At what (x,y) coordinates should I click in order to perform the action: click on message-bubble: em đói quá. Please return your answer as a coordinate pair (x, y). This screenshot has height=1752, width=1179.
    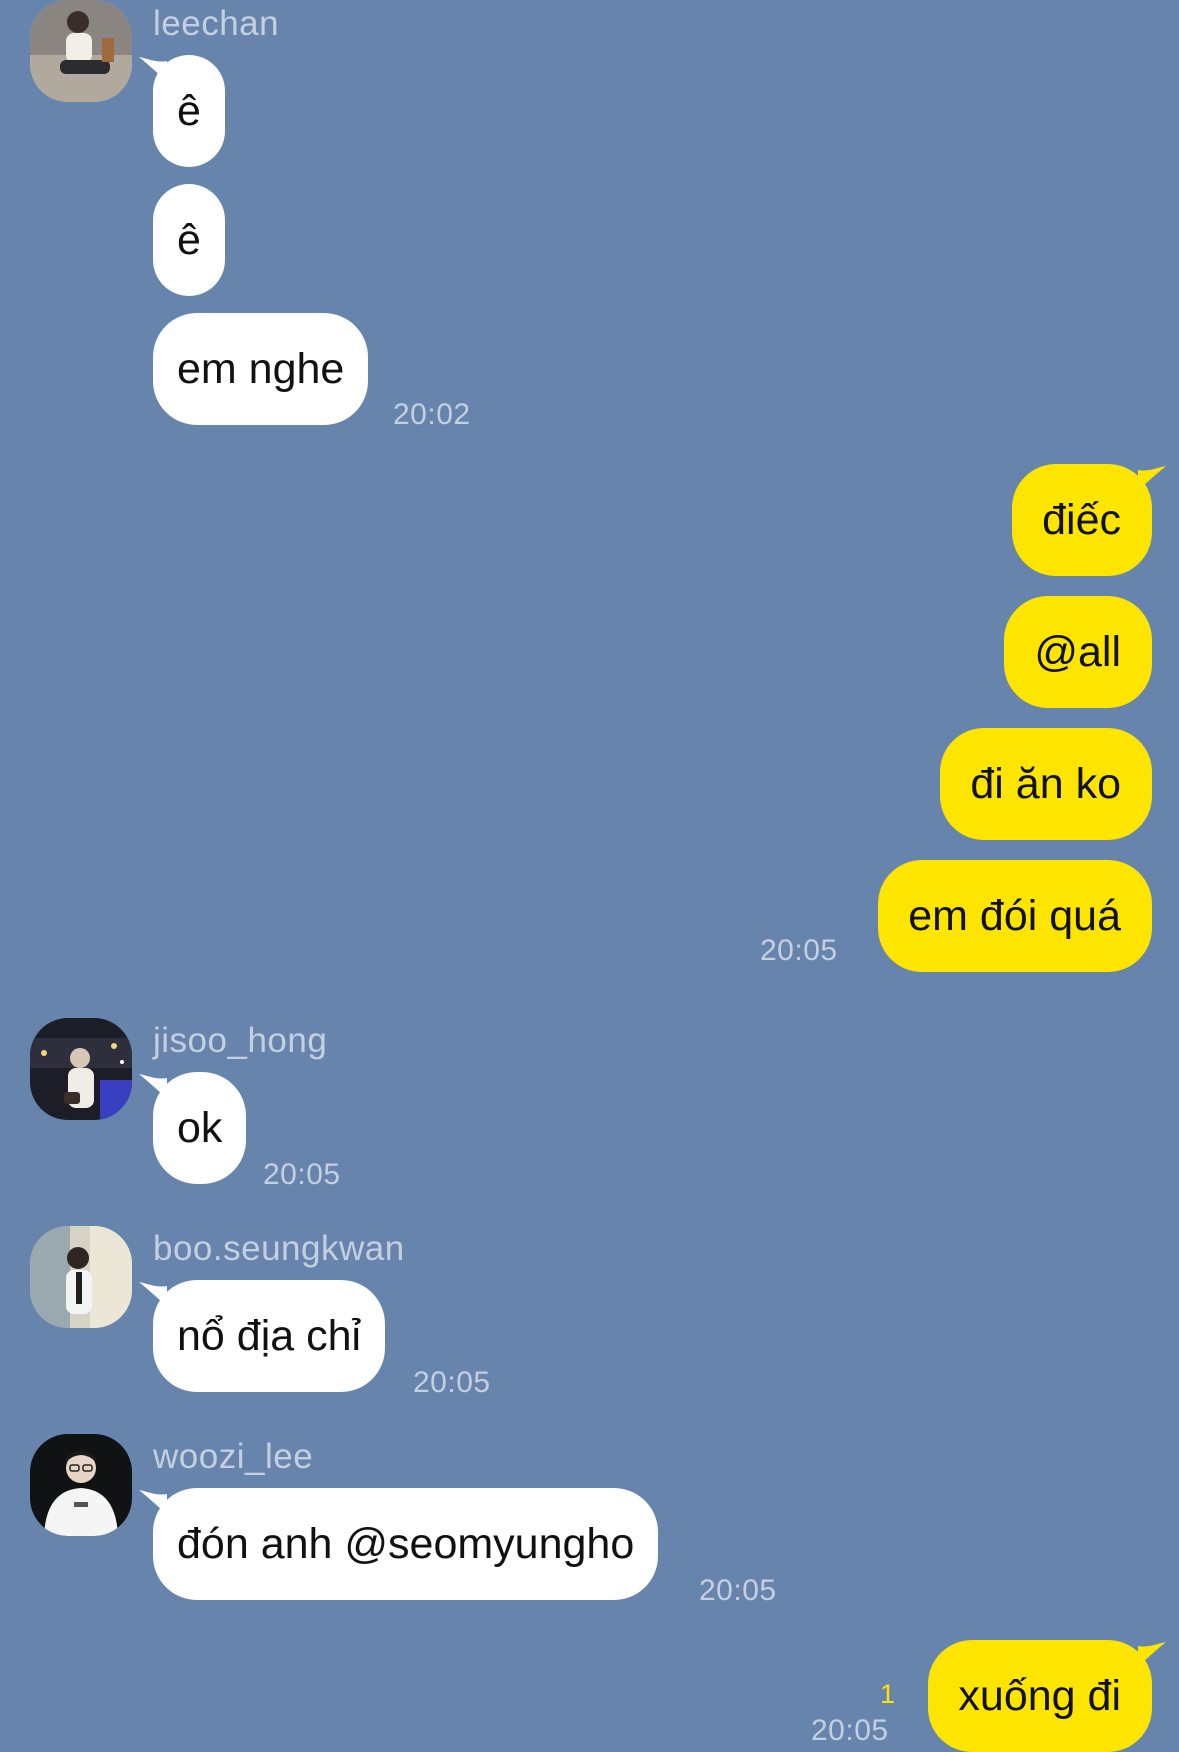
    Looking at the image, I should click on (1015, 916).